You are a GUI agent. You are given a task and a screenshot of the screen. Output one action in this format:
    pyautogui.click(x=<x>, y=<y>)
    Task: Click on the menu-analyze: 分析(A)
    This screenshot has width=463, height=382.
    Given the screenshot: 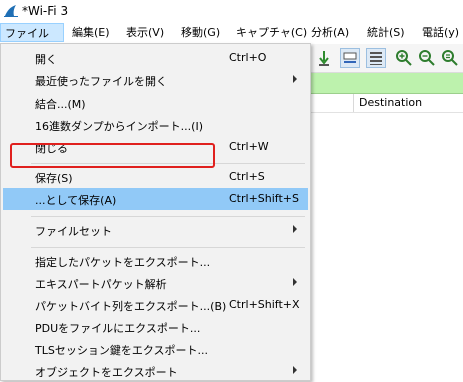 What is the action you would take?
    pyautogui.click(x=330, y=33)
    